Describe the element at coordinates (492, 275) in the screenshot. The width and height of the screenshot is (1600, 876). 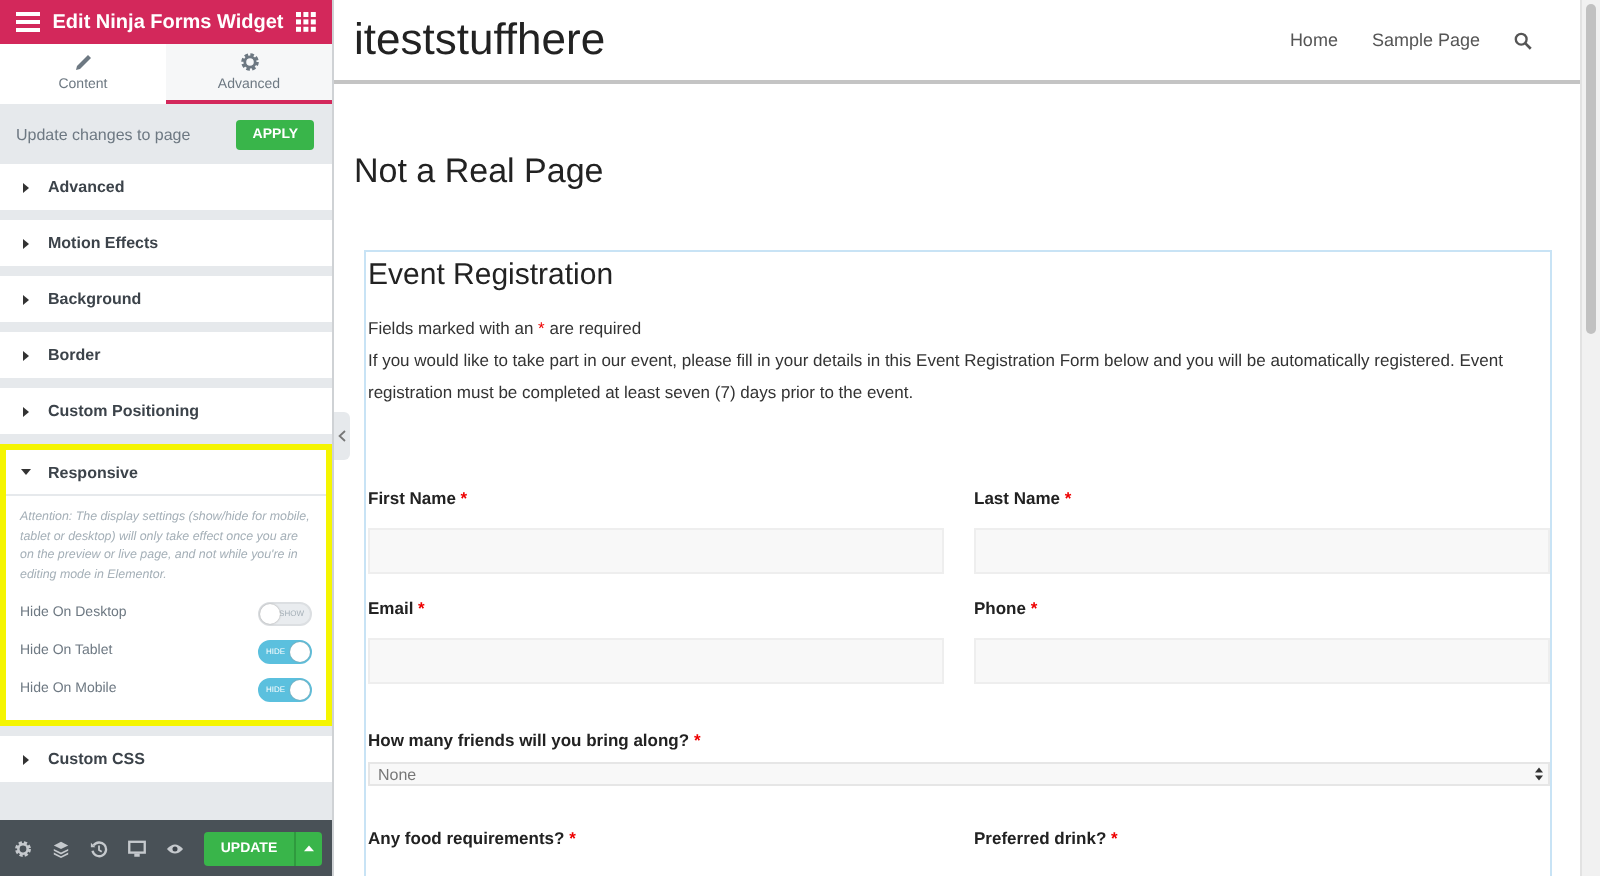
I see `form-title: Event Registration` at that location.